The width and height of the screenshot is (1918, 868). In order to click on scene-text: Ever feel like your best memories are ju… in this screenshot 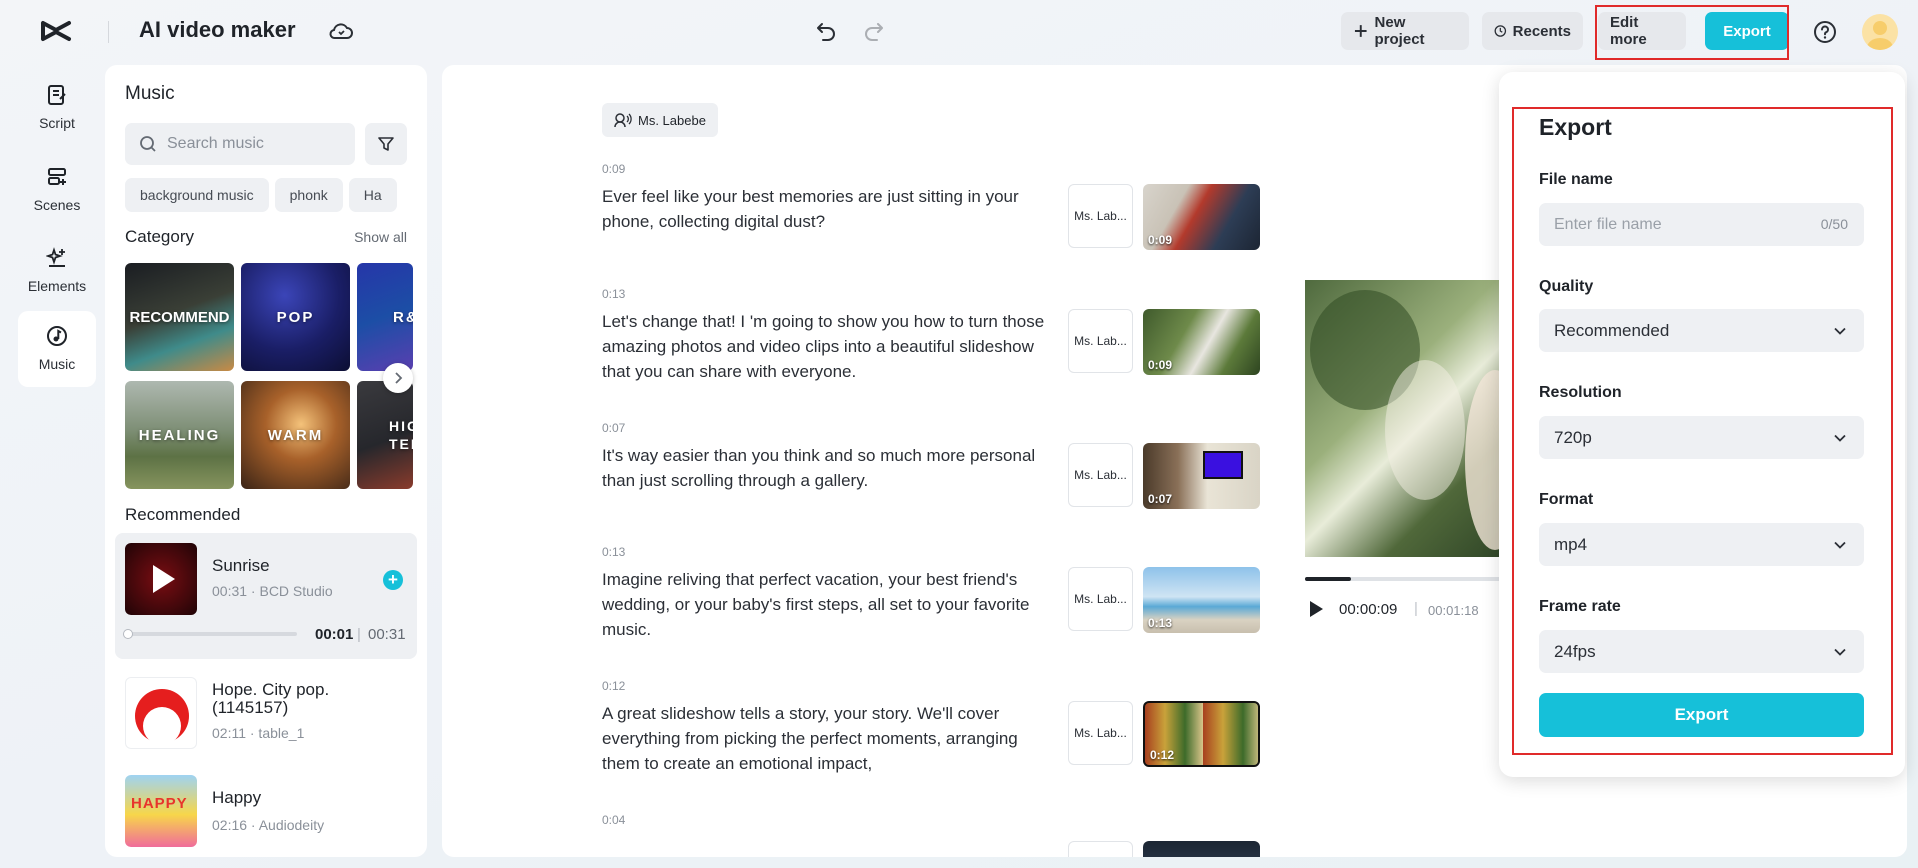, I will do `click(827, 209)`.